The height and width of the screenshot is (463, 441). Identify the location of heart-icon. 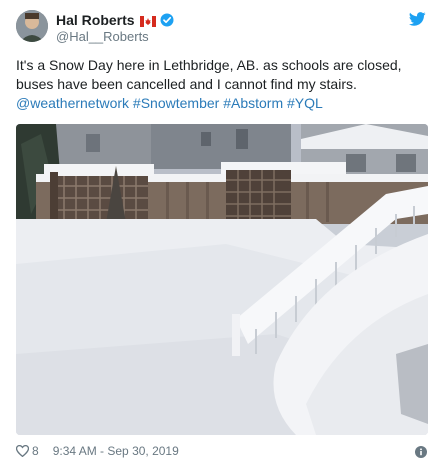
(22, 451).